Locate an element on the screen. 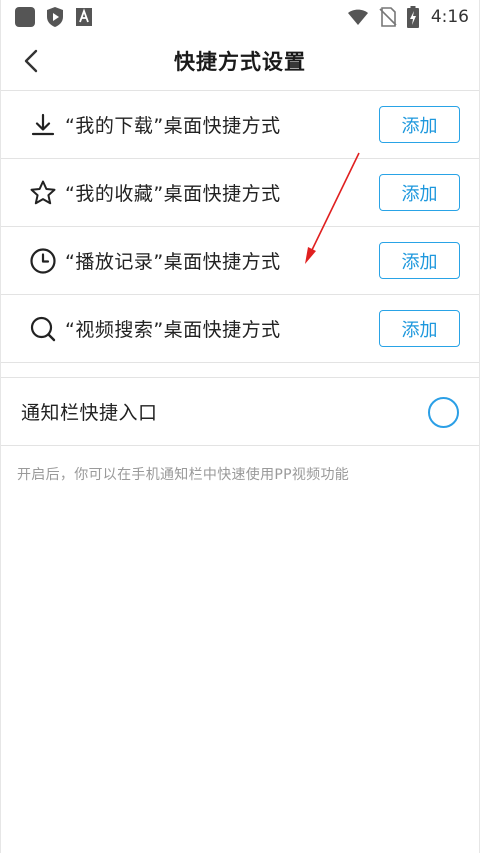  shortcut-label: “播放记录”桌面快捷方式 is located at coordinates (173, 262).